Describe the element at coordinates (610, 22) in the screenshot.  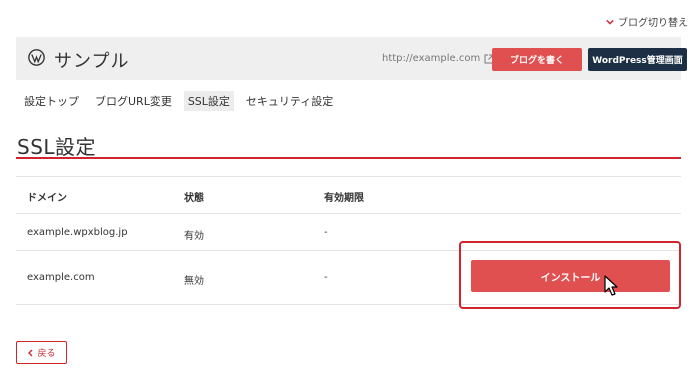
I see `chevron-down-icon` at that location.